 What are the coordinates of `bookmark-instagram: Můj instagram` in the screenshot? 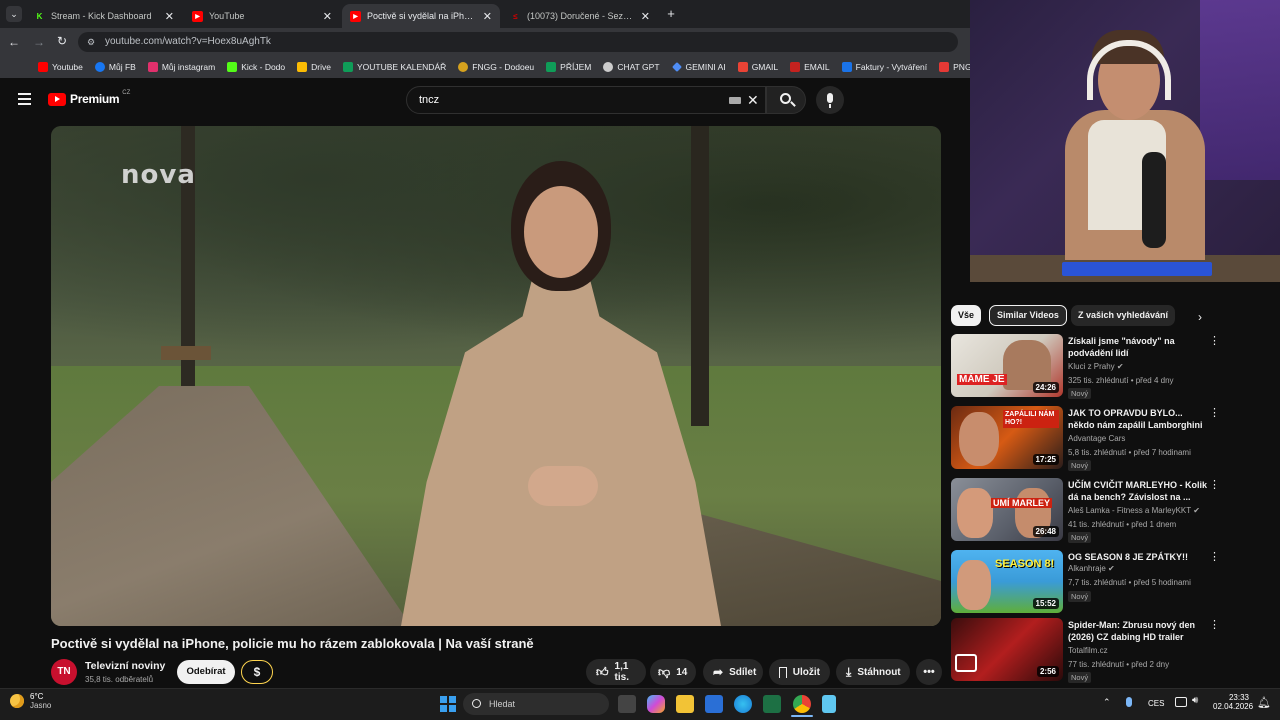 It's located at (181, 67).